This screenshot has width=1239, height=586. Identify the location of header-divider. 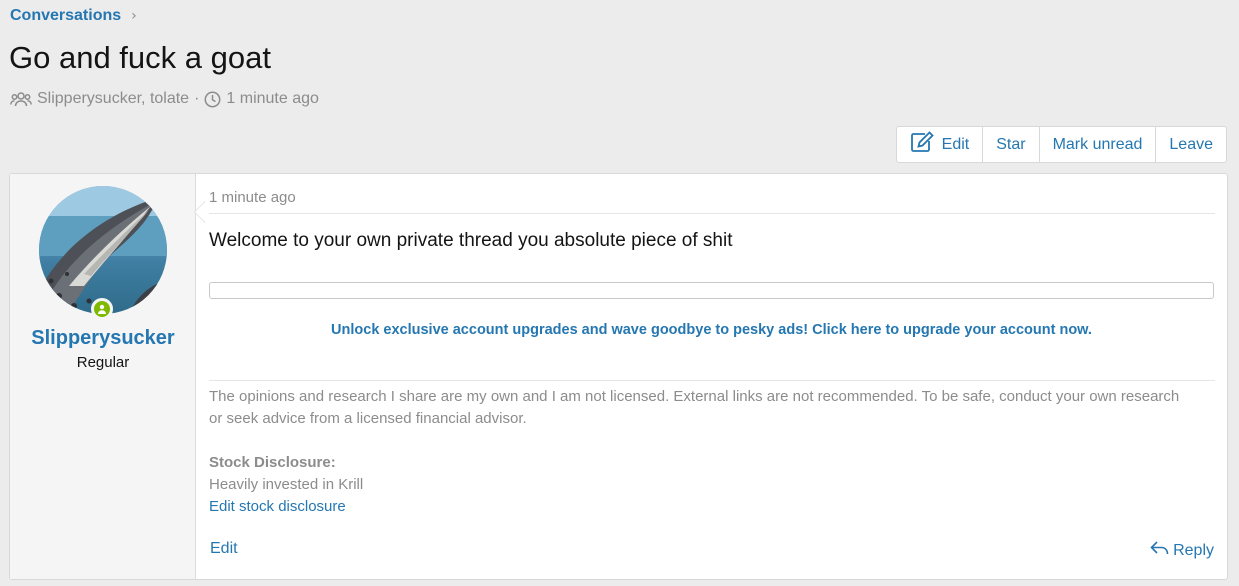
(712, 213).